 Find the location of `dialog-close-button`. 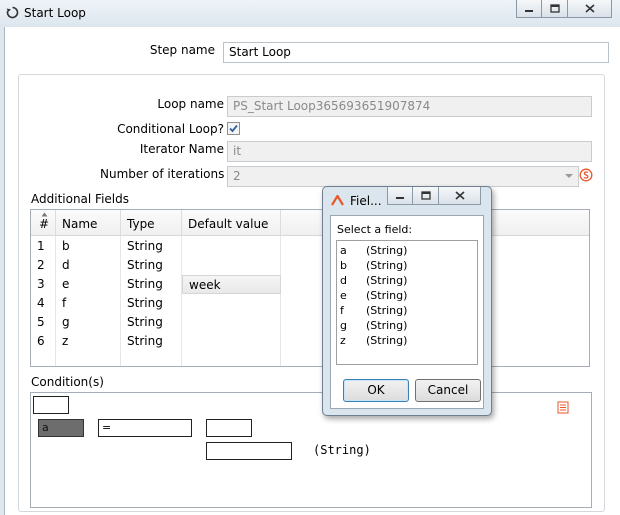

dialog-close-button is located at coordinates (460, 196).